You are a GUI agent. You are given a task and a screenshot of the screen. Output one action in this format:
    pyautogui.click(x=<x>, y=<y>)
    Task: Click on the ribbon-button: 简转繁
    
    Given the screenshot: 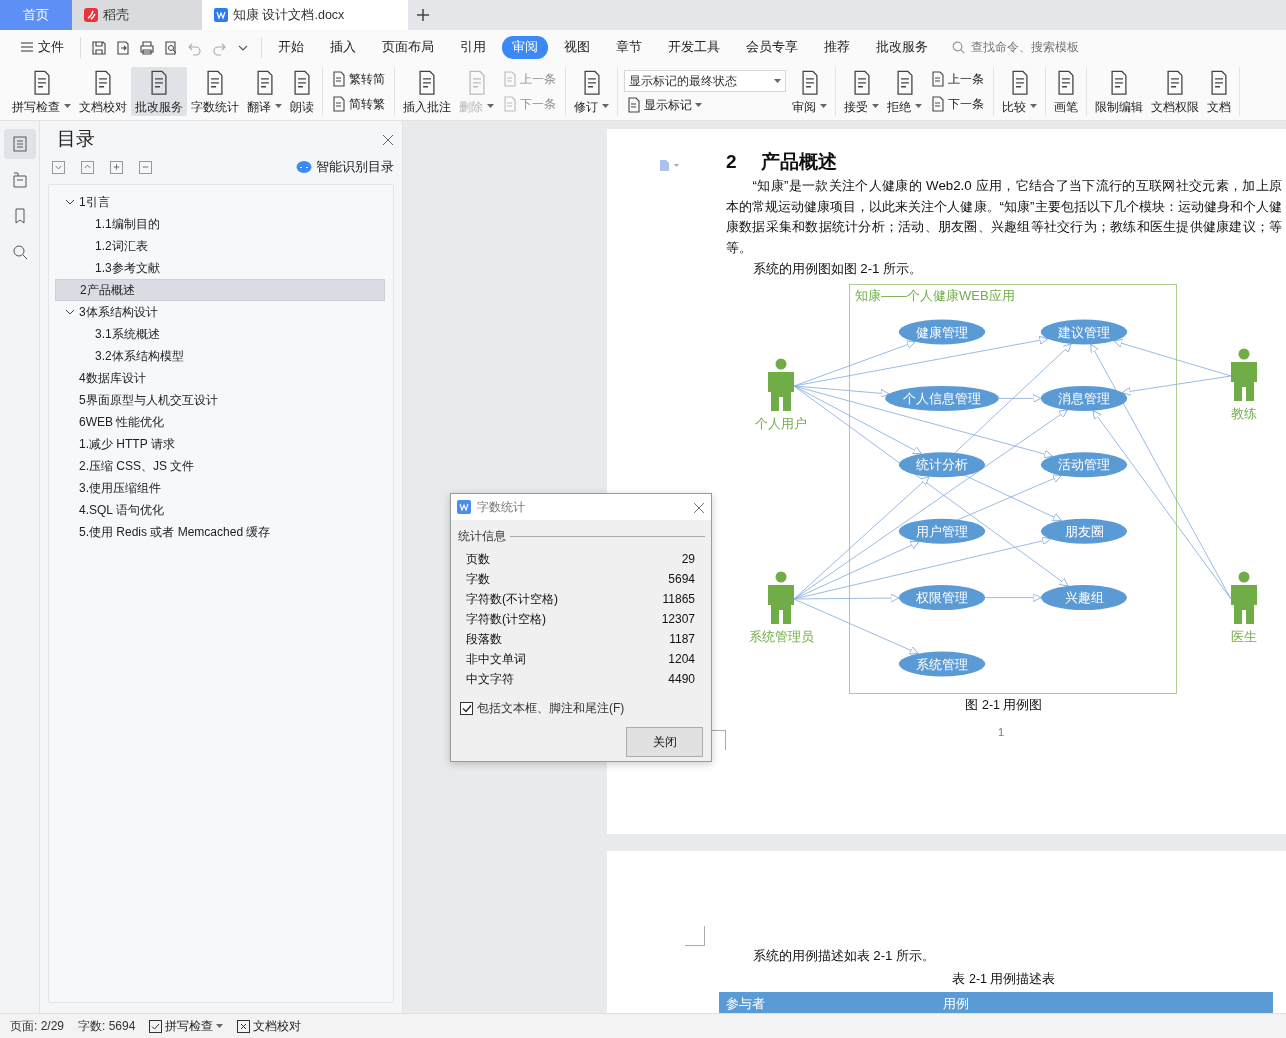 What is the action you would take?
    pyautogui.click(x=358, y=103)
    